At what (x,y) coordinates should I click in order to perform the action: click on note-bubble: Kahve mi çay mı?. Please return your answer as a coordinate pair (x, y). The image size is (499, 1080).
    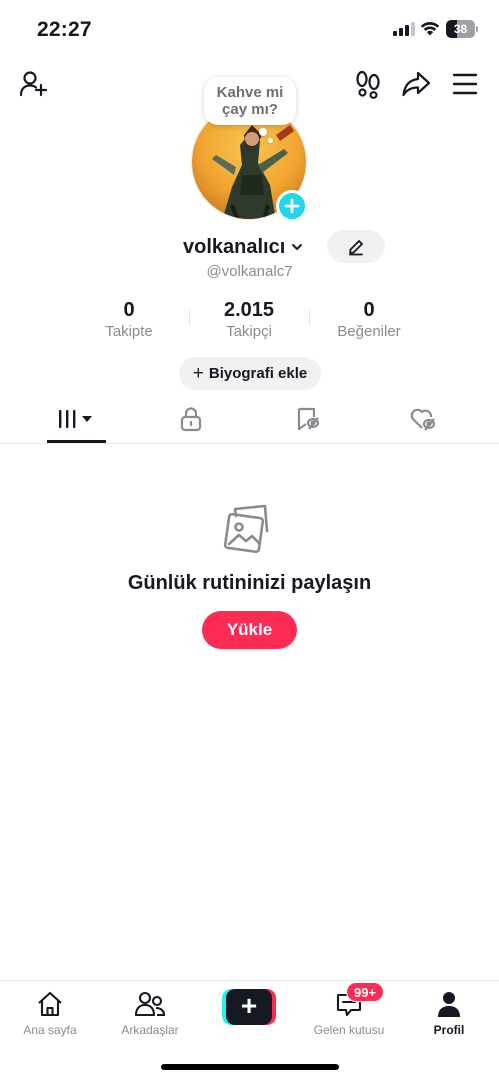
    Looking at the image, I should click on (250, 101).